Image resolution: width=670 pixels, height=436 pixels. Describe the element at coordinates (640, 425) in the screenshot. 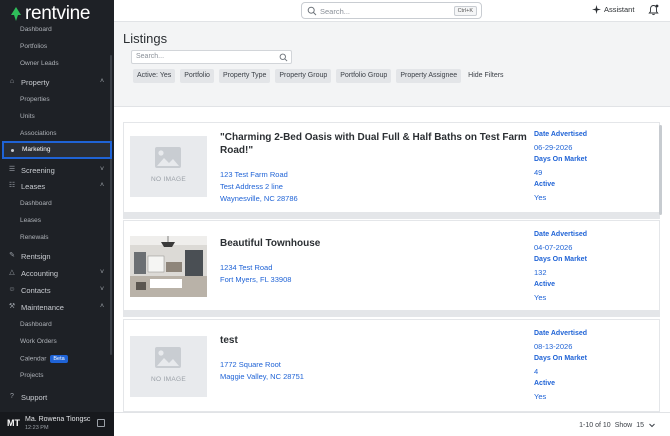

I see `page-size-select: 15` at that location.